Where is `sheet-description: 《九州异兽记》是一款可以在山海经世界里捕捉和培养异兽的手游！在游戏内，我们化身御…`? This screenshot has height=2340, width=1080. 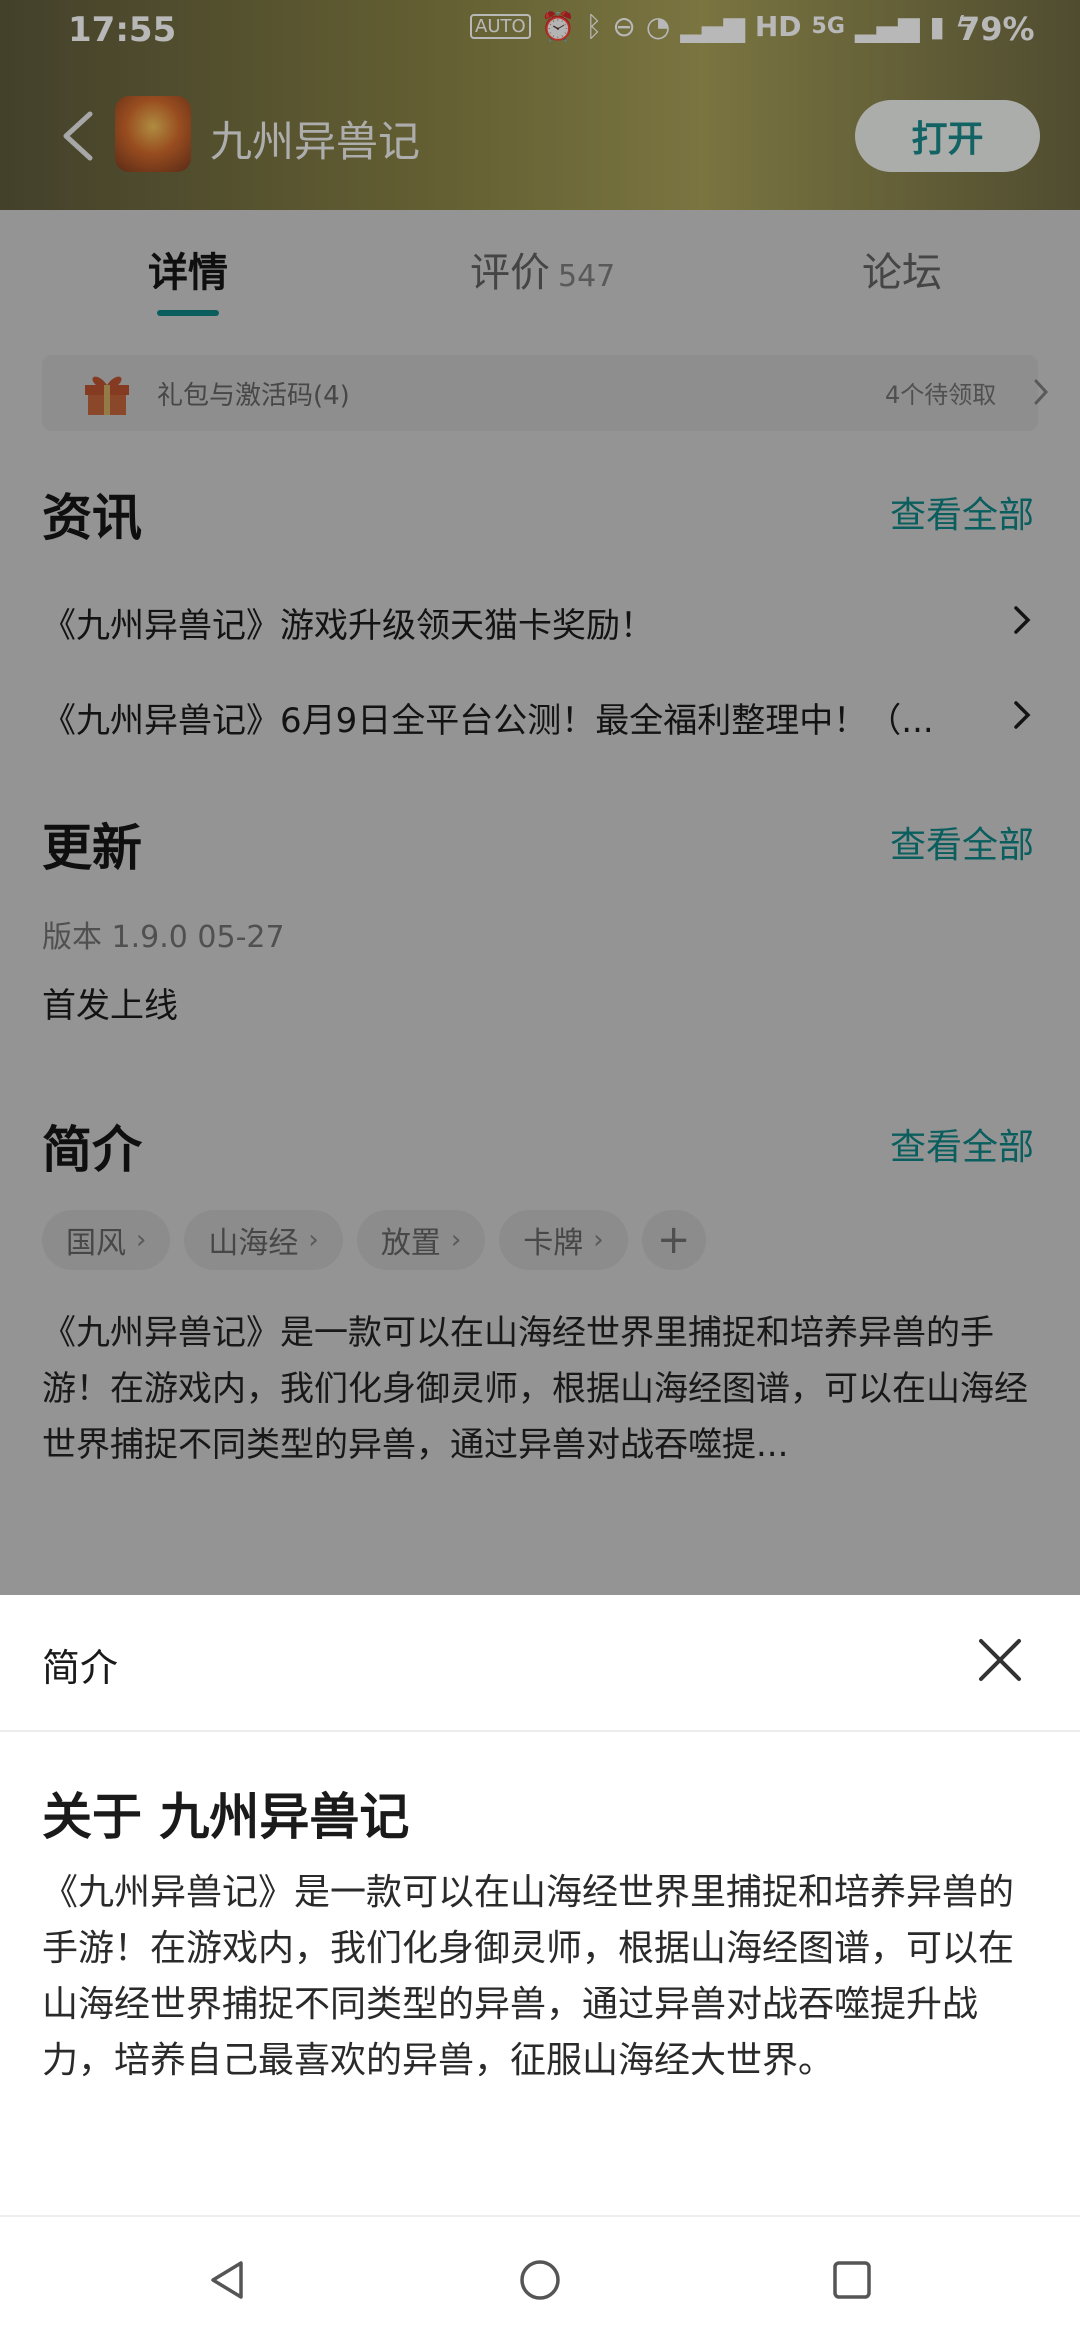
sheet-description: 《九州异兽记》是一款可以在山海经世界里捕捉和培养异兽的手游！在游戏内，我们化身御… is located at coordinates (528, 1976).